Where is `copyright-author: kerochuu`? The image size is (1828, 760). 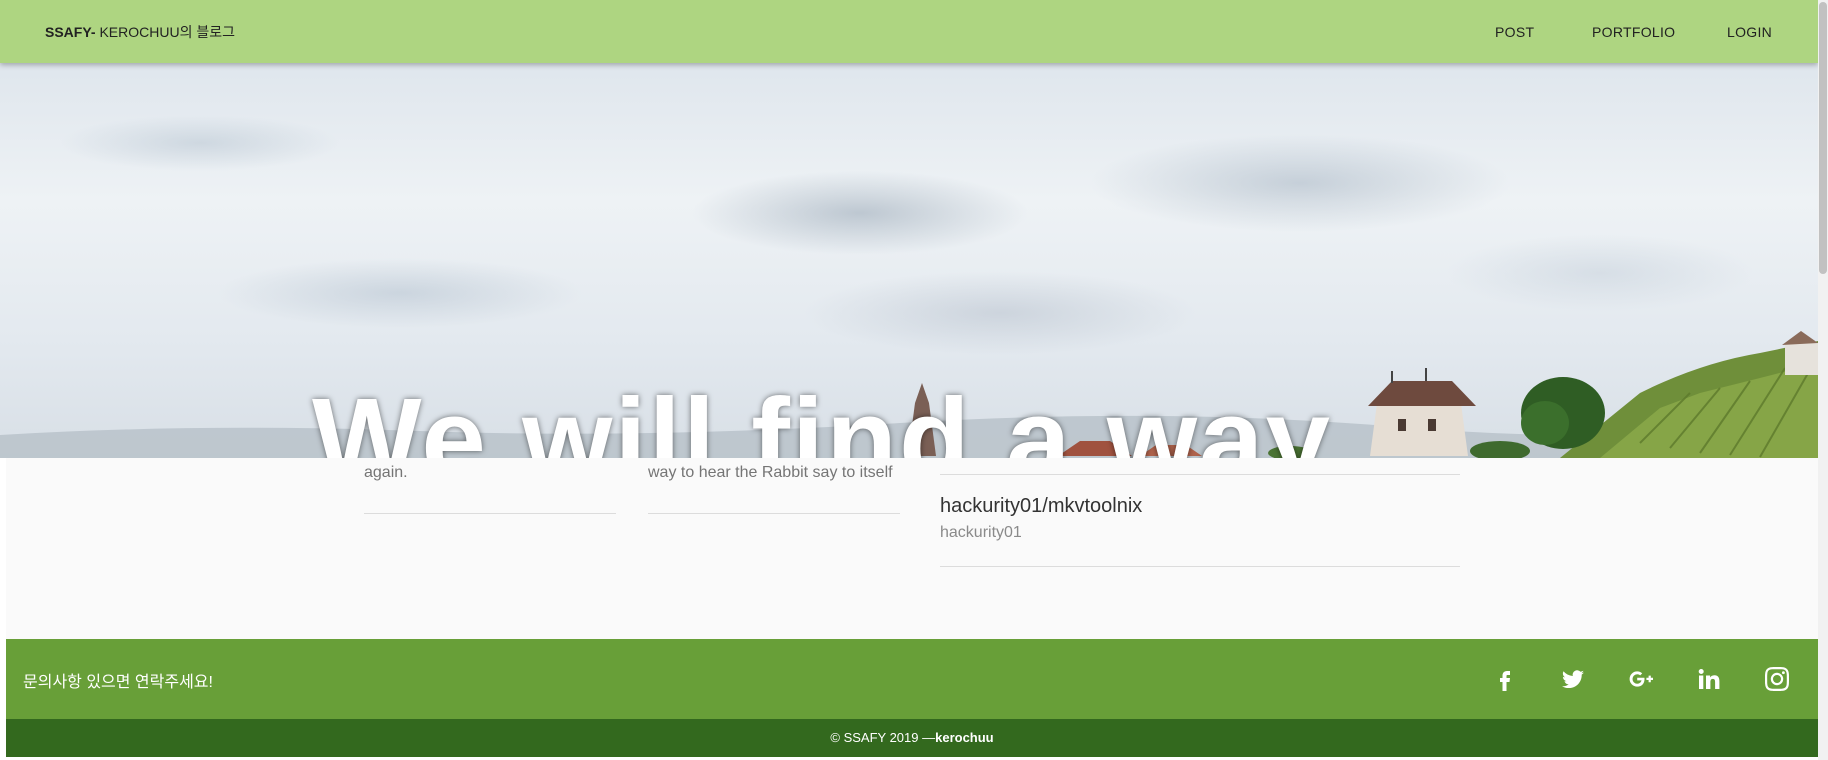
copyright-author: kerochuu is located at coordinates (964, 737).